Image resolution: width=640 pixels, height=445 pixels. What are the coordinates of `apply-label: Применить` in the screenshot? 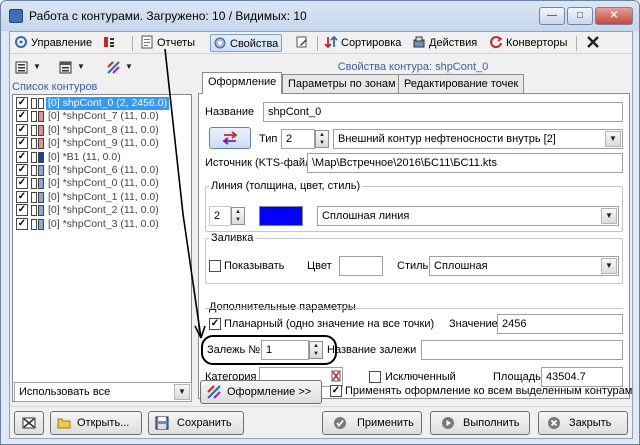 It's located at (385, 423).